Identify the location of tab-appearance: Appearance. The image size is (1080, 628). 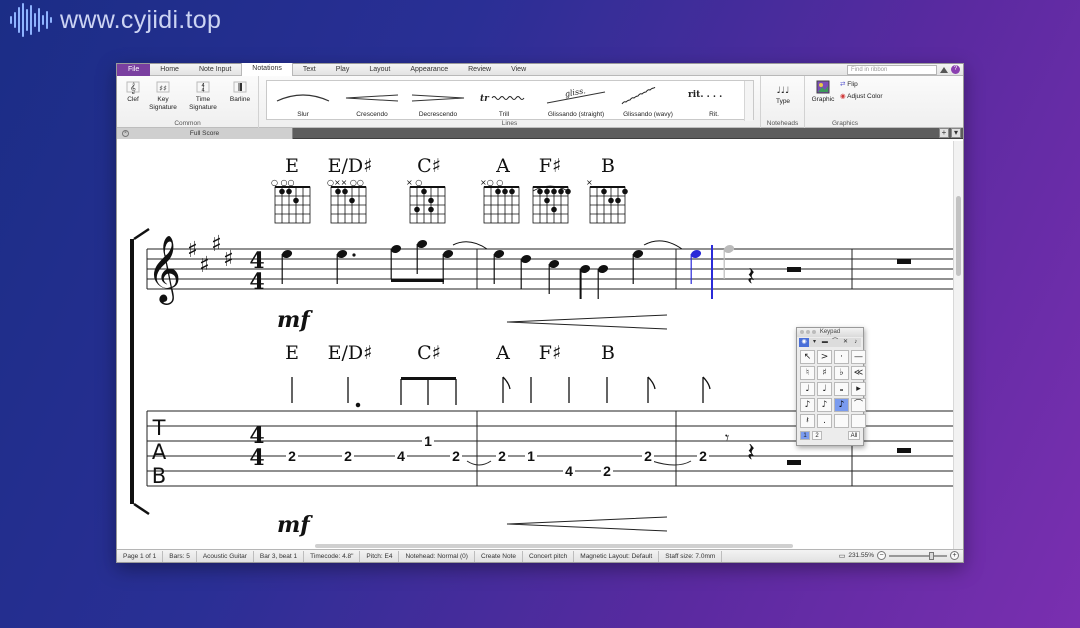
(429, 70).